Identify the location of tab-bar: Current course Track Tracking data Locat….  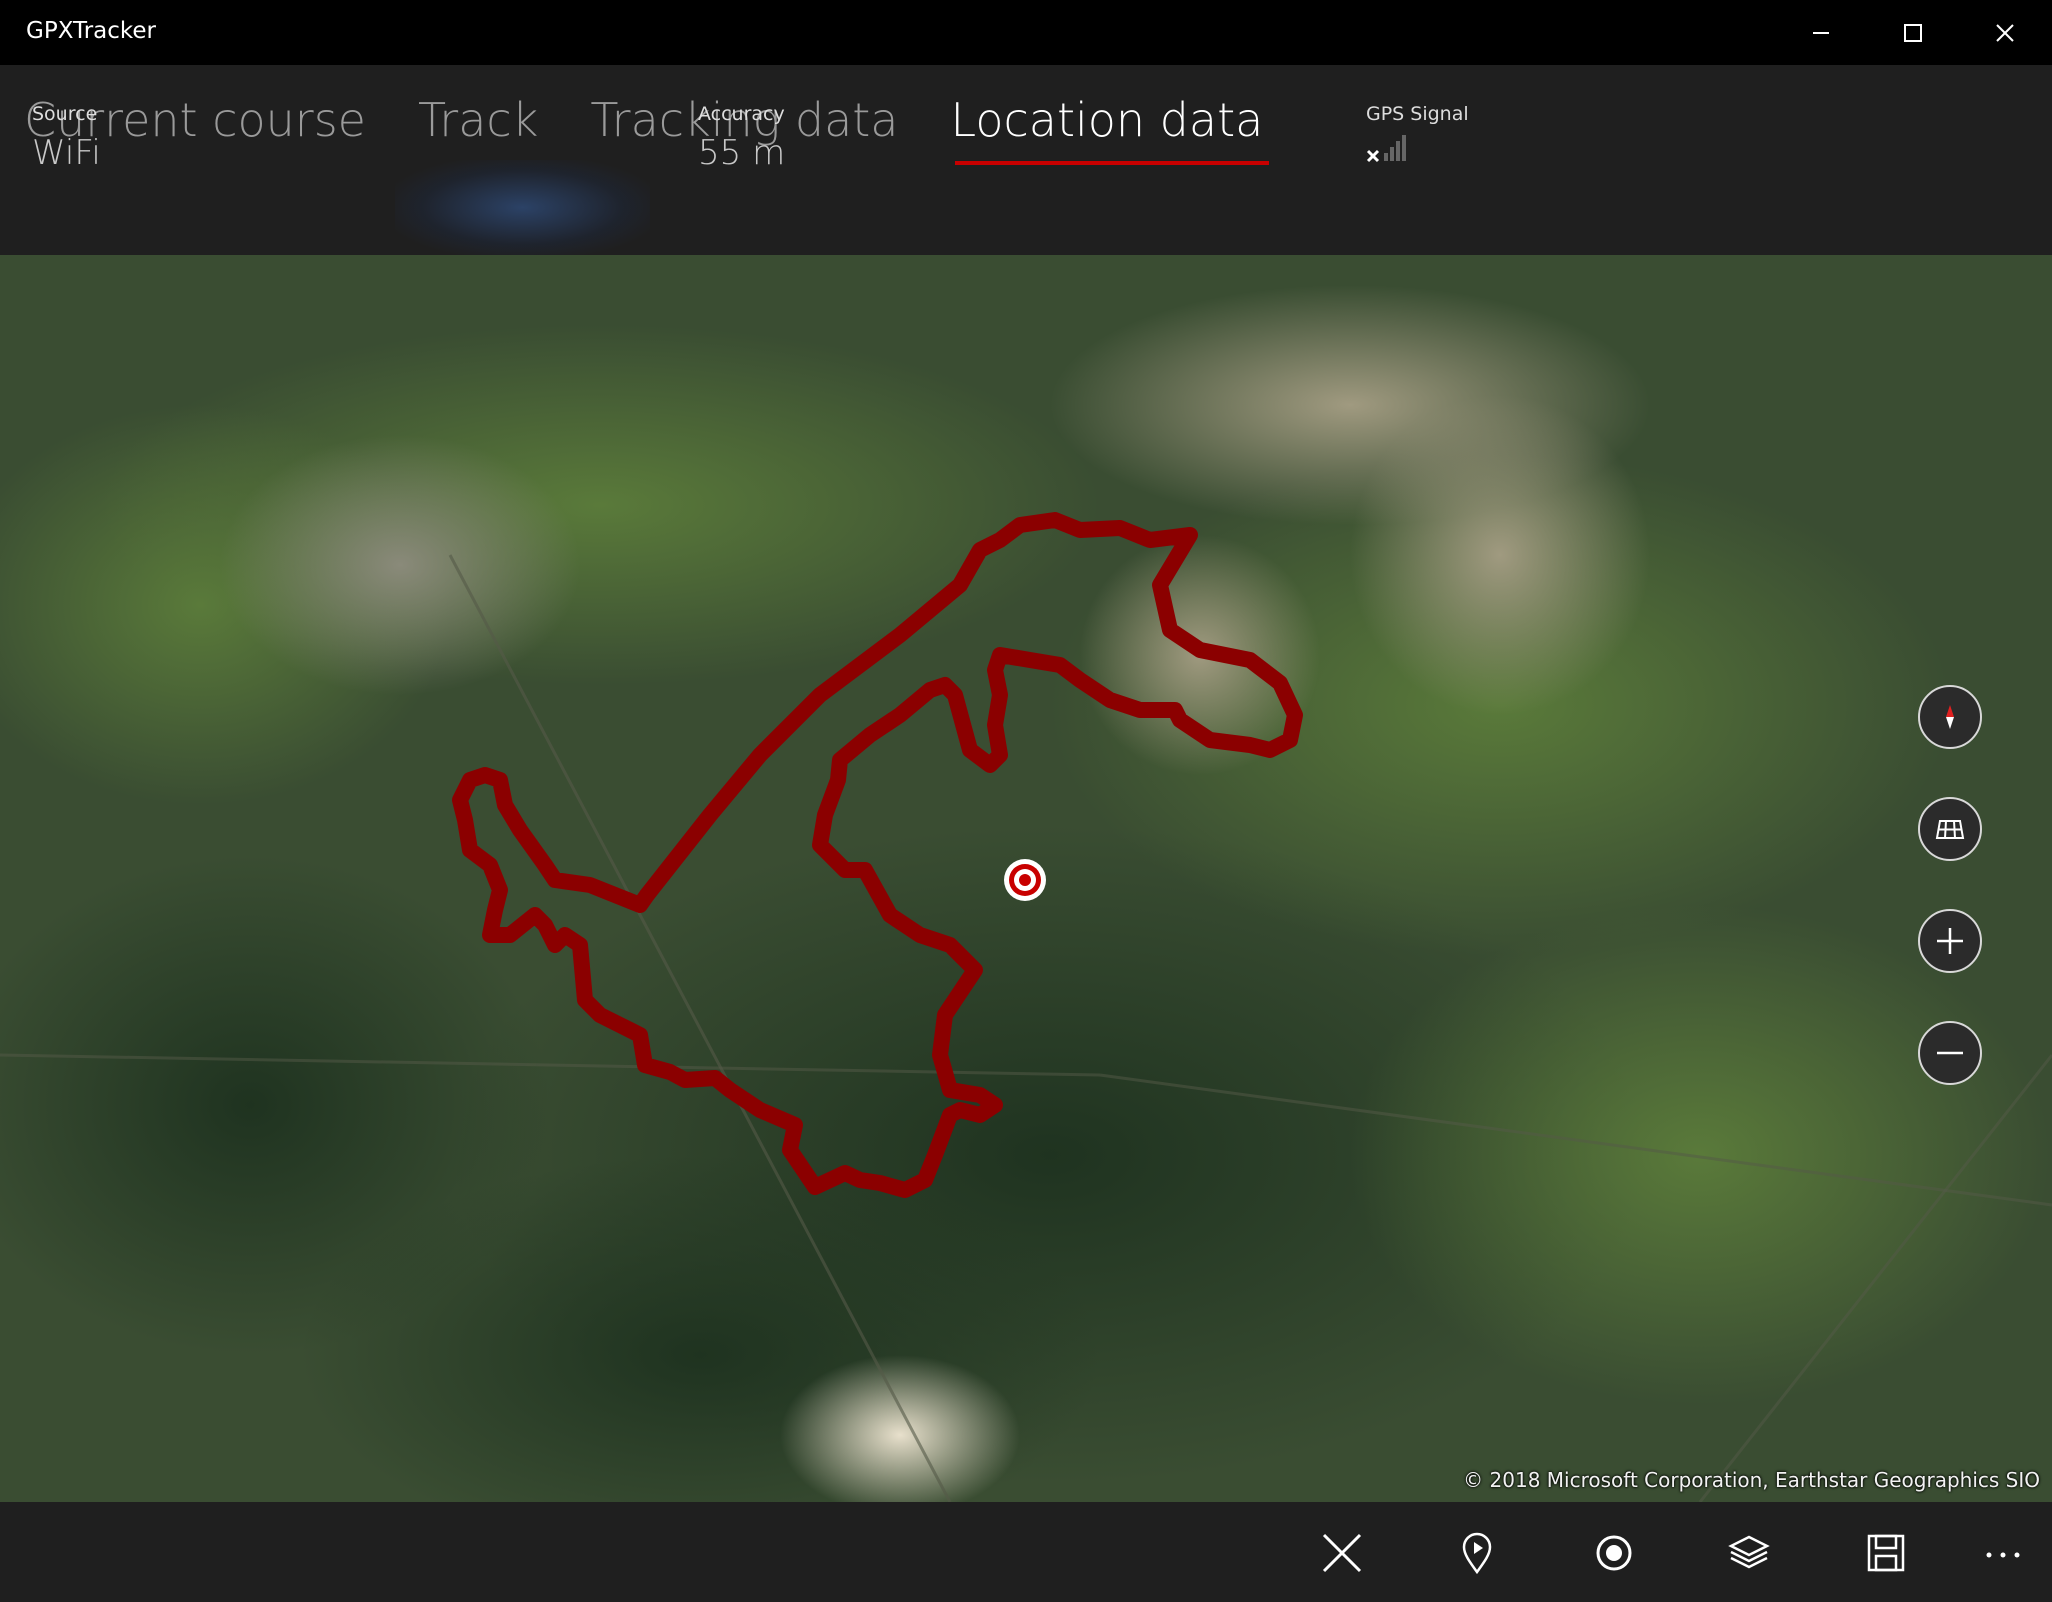
(647, 125).